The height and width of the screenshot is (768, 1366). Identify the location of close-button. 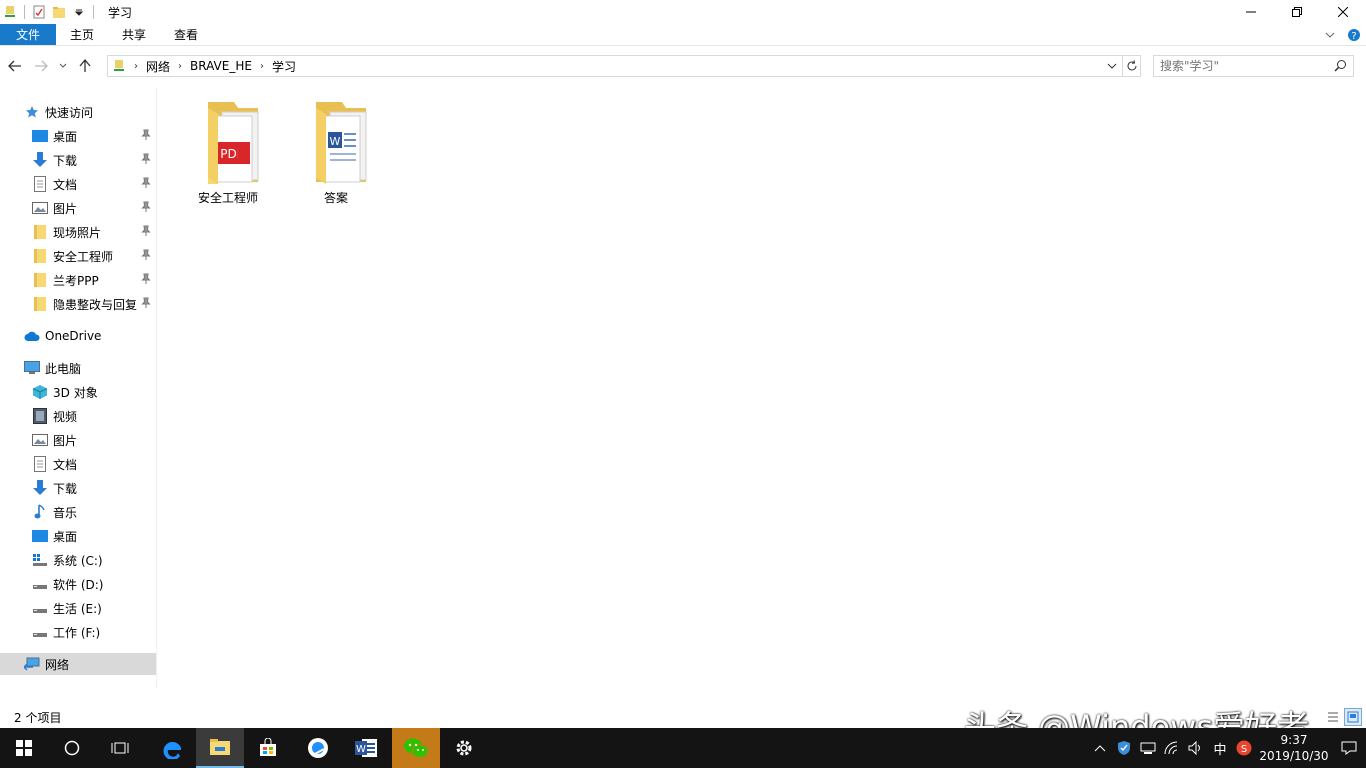
(1343, 12).